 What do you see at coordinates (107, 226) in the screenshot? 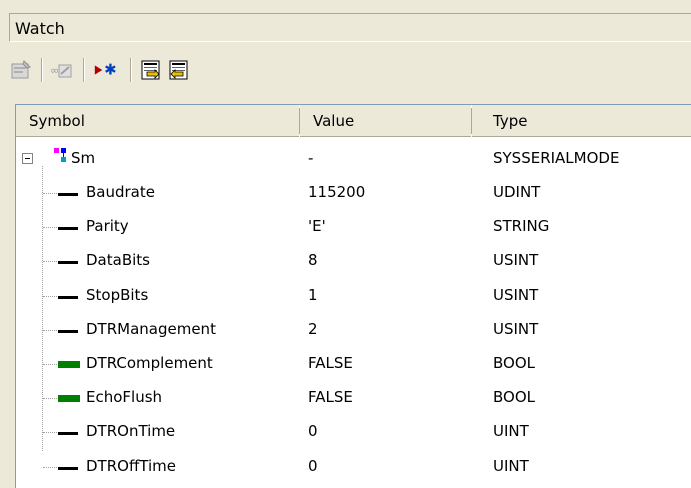
I see `symbol-cell: Parity` at bounding box center [107, 226].